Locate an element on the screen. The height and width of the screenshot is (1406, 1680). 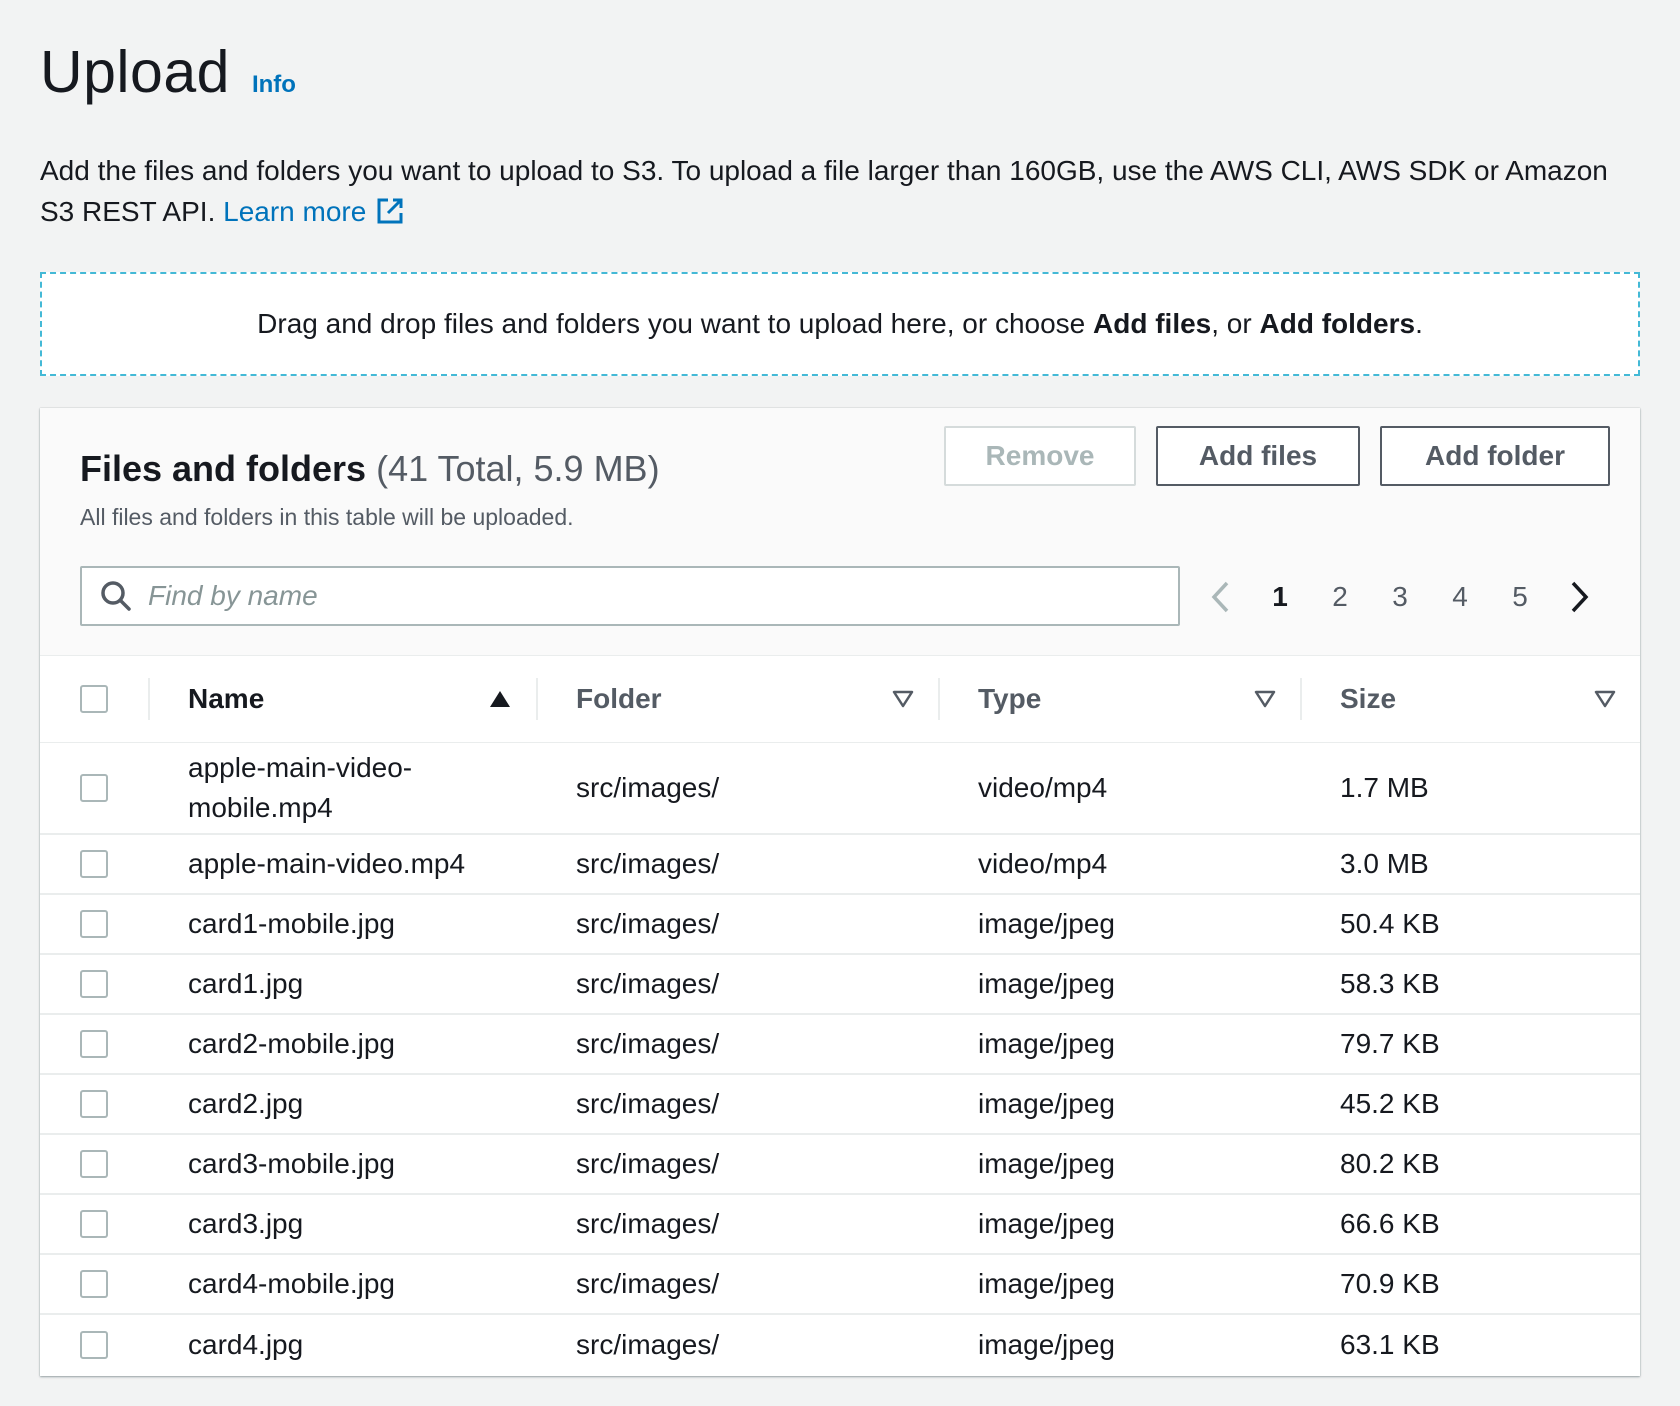
remove-button: Remove is located at coordinates (1040, 456).